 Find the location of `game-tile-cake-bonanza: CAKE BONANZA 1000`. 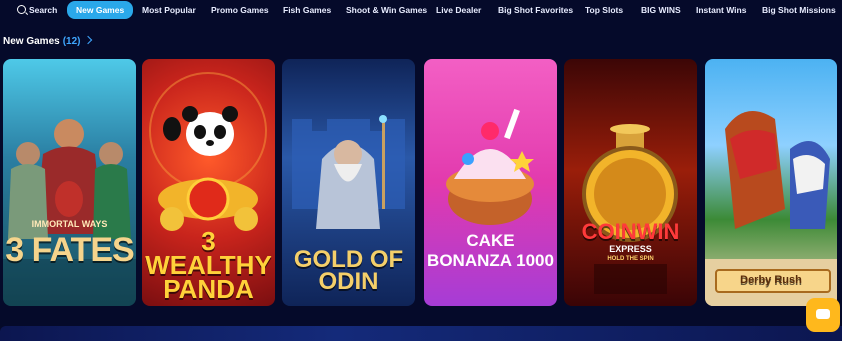

game-tile-cake-bonanza: CAKE BONANZA 1000 is located at coordinates (490, 182).